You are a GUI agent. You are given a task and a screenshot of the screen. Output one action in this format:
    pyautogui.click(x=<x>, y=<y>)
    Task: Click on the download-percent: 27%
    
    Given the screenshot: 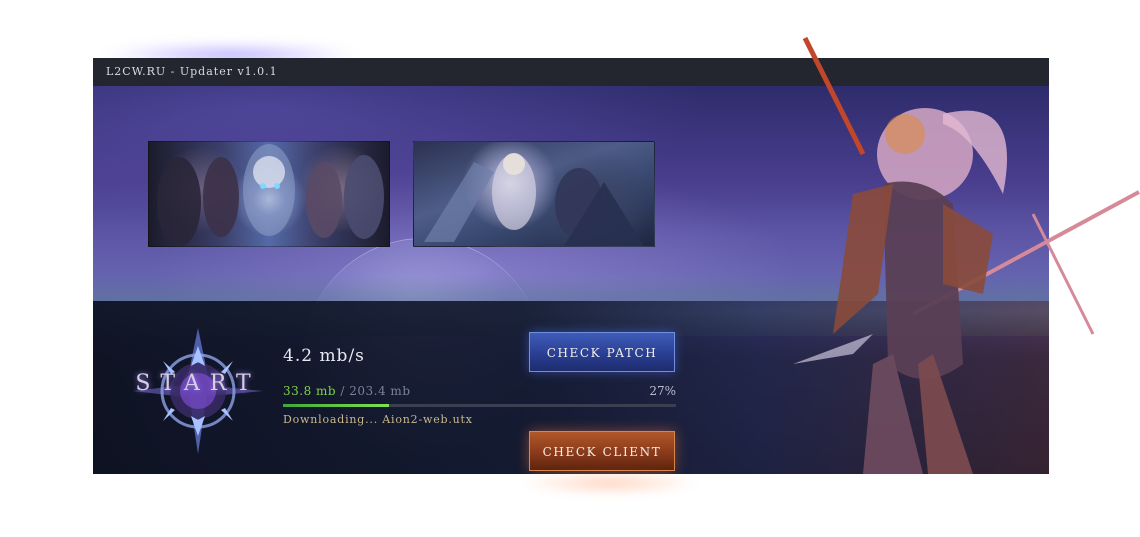 What is the action you would take?
    pyautogui.click(x=662, y=391)
    